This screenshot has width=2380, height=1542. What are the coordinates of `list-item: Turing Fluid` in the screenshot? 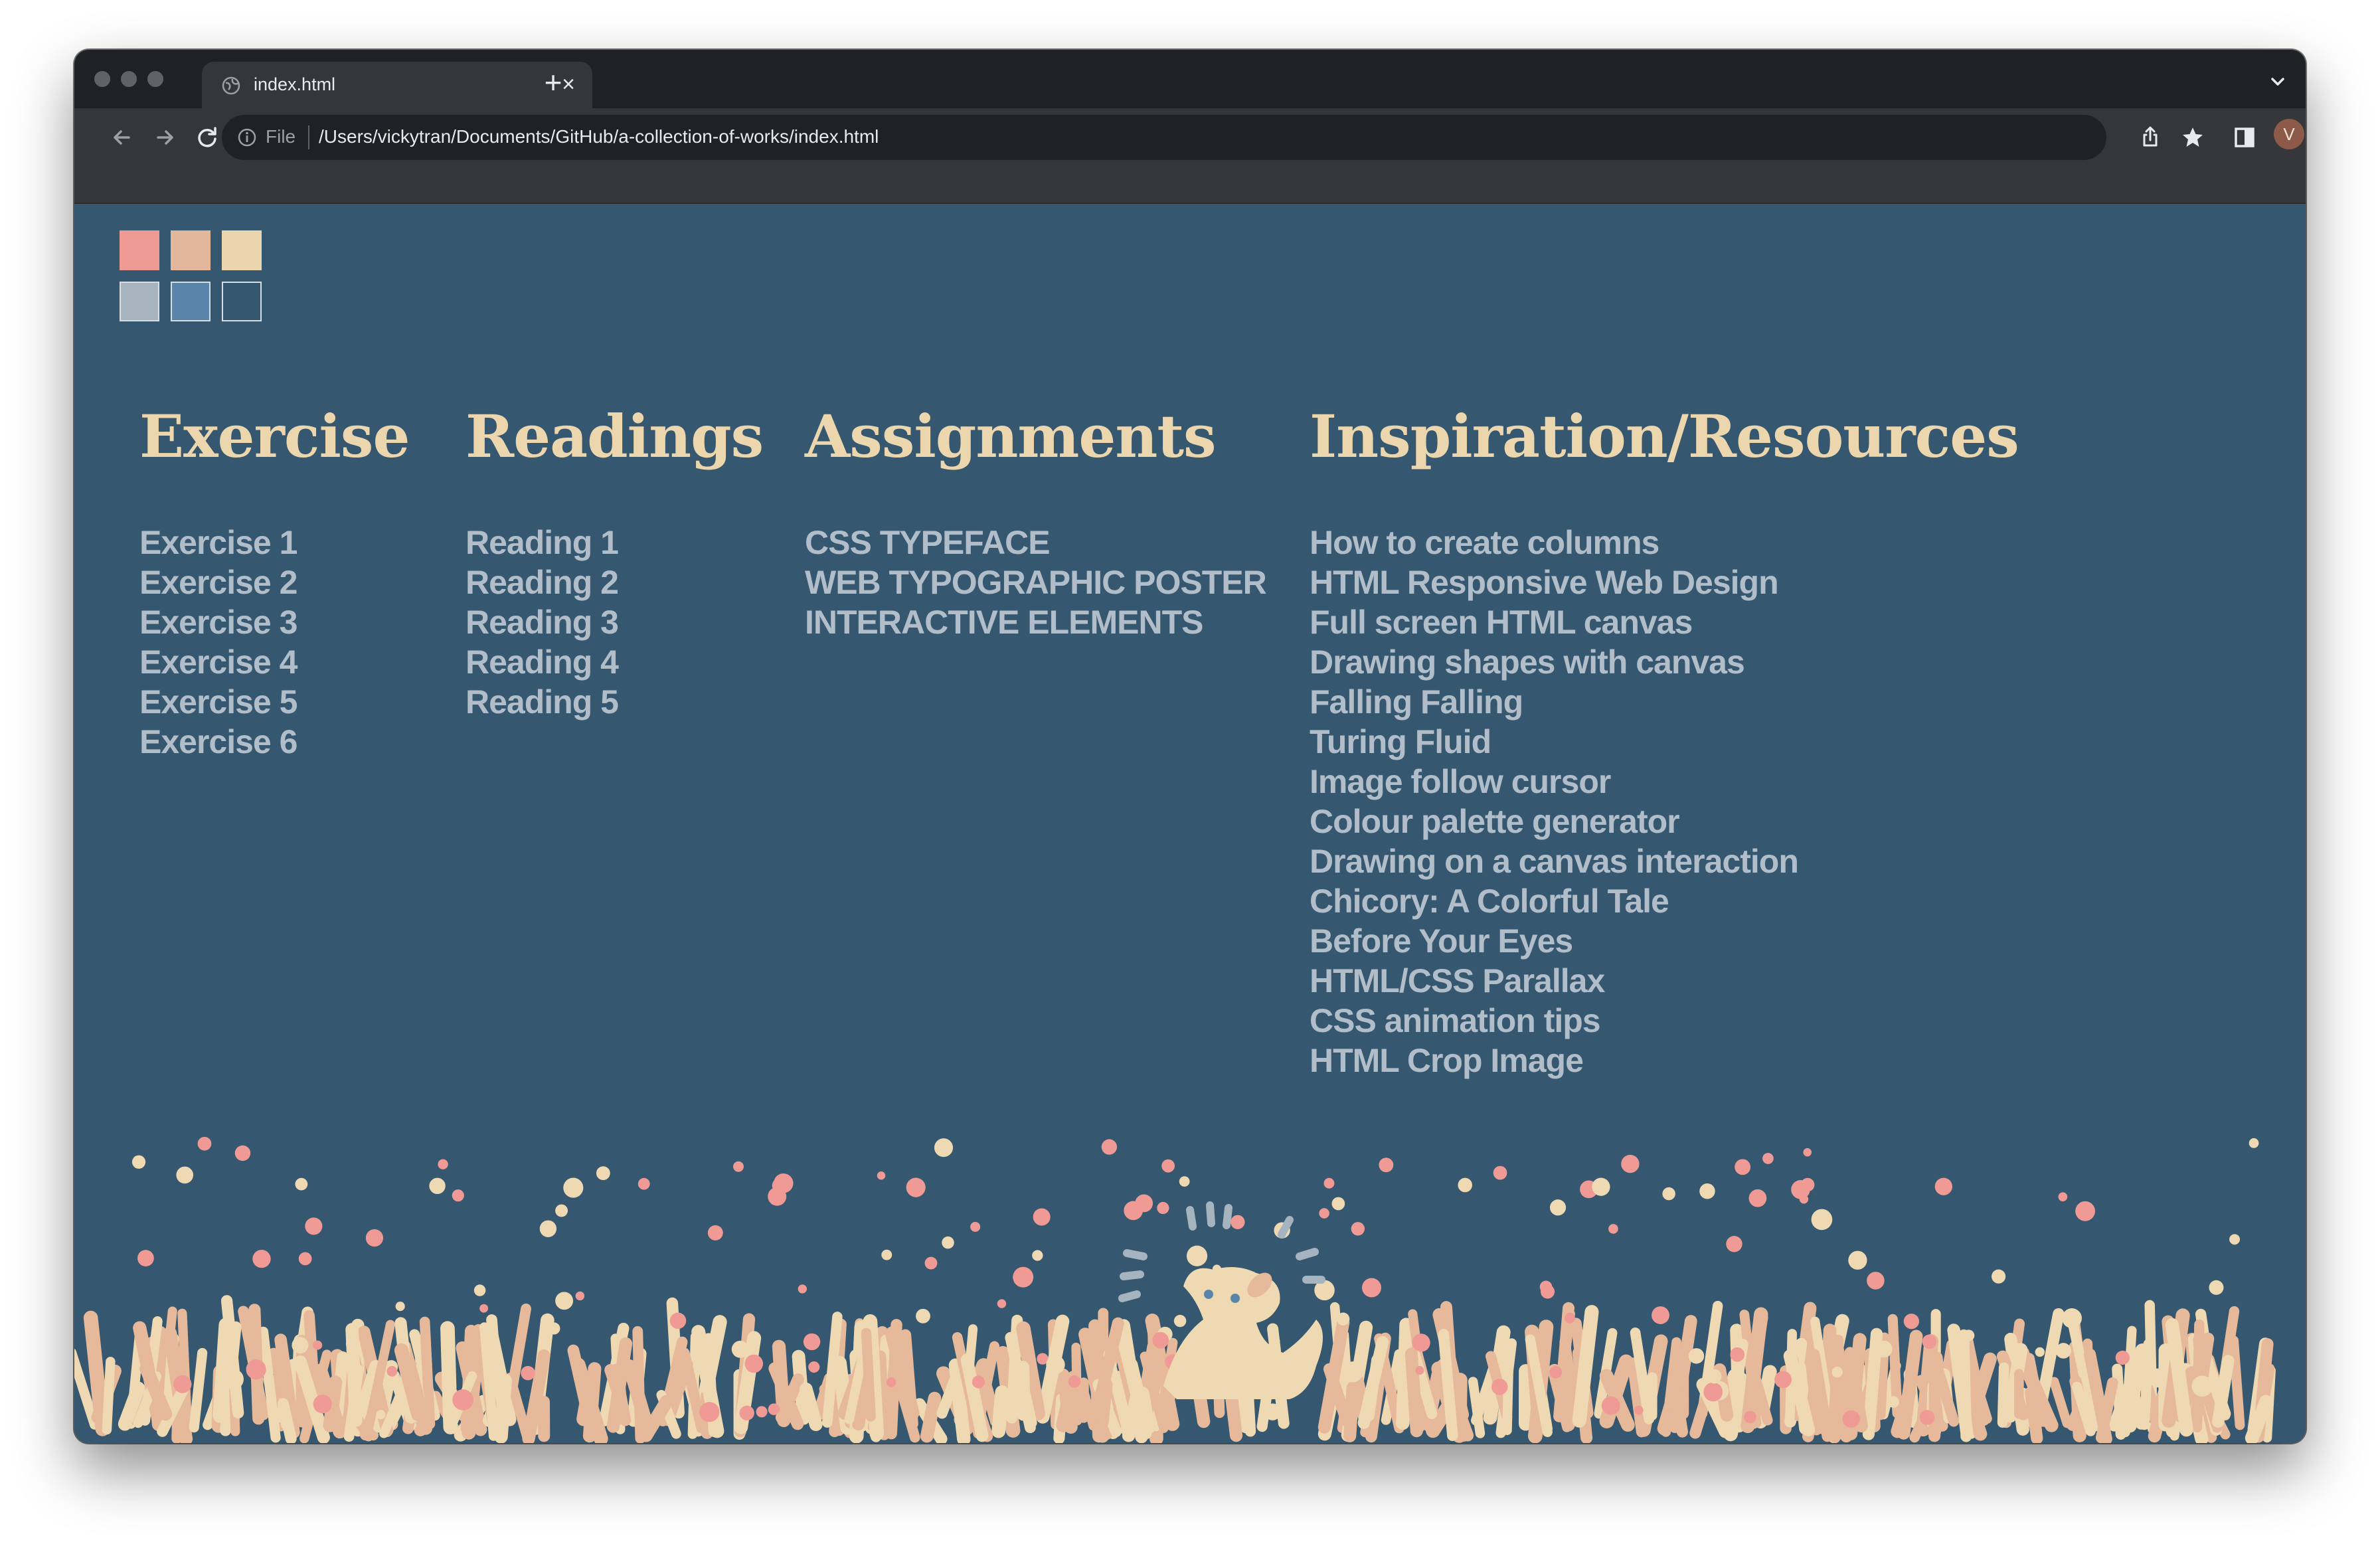 It's located at (1664, 742).